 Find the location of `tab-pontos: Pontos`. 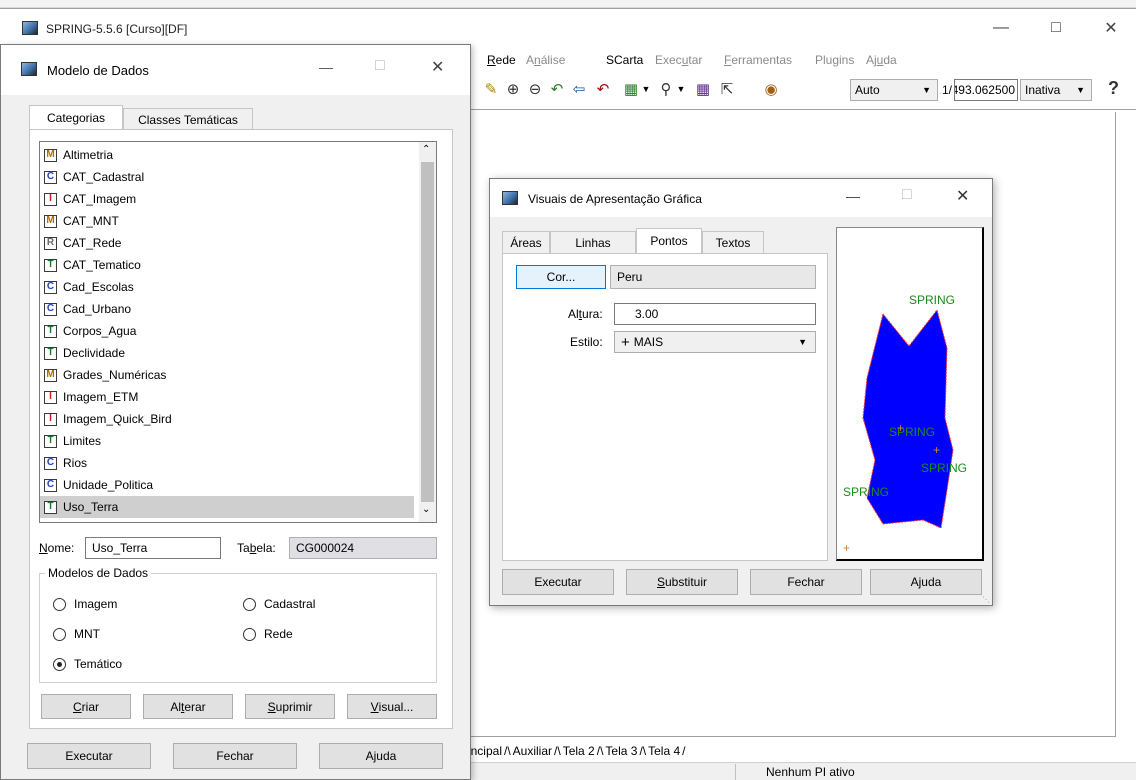

tab-pontos: Pontos is located at coordinates (669, 240).